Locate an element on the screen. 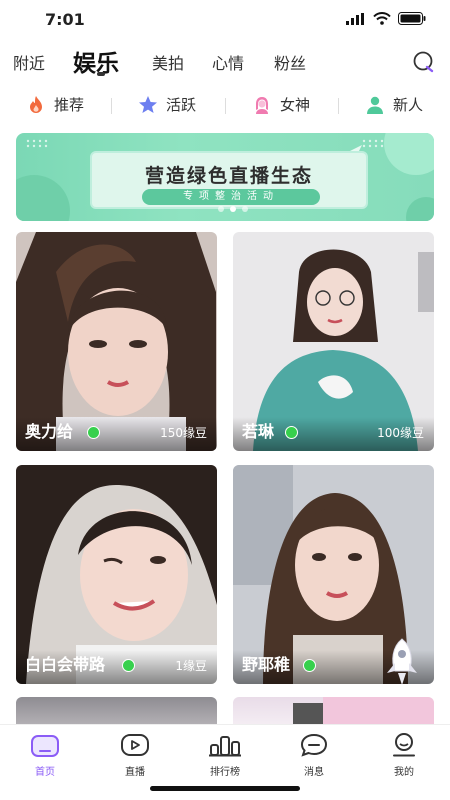 The height and width of the screenshot is (800, 450). signal-icon is located at coordinates (355, 18).